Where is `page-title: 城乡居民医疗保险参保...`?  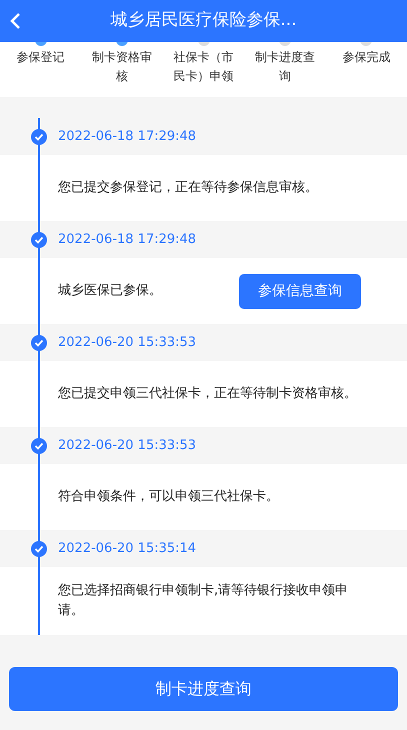 page-title: 城乡居民医疗保险参保... is located at coordinates (203, 20).